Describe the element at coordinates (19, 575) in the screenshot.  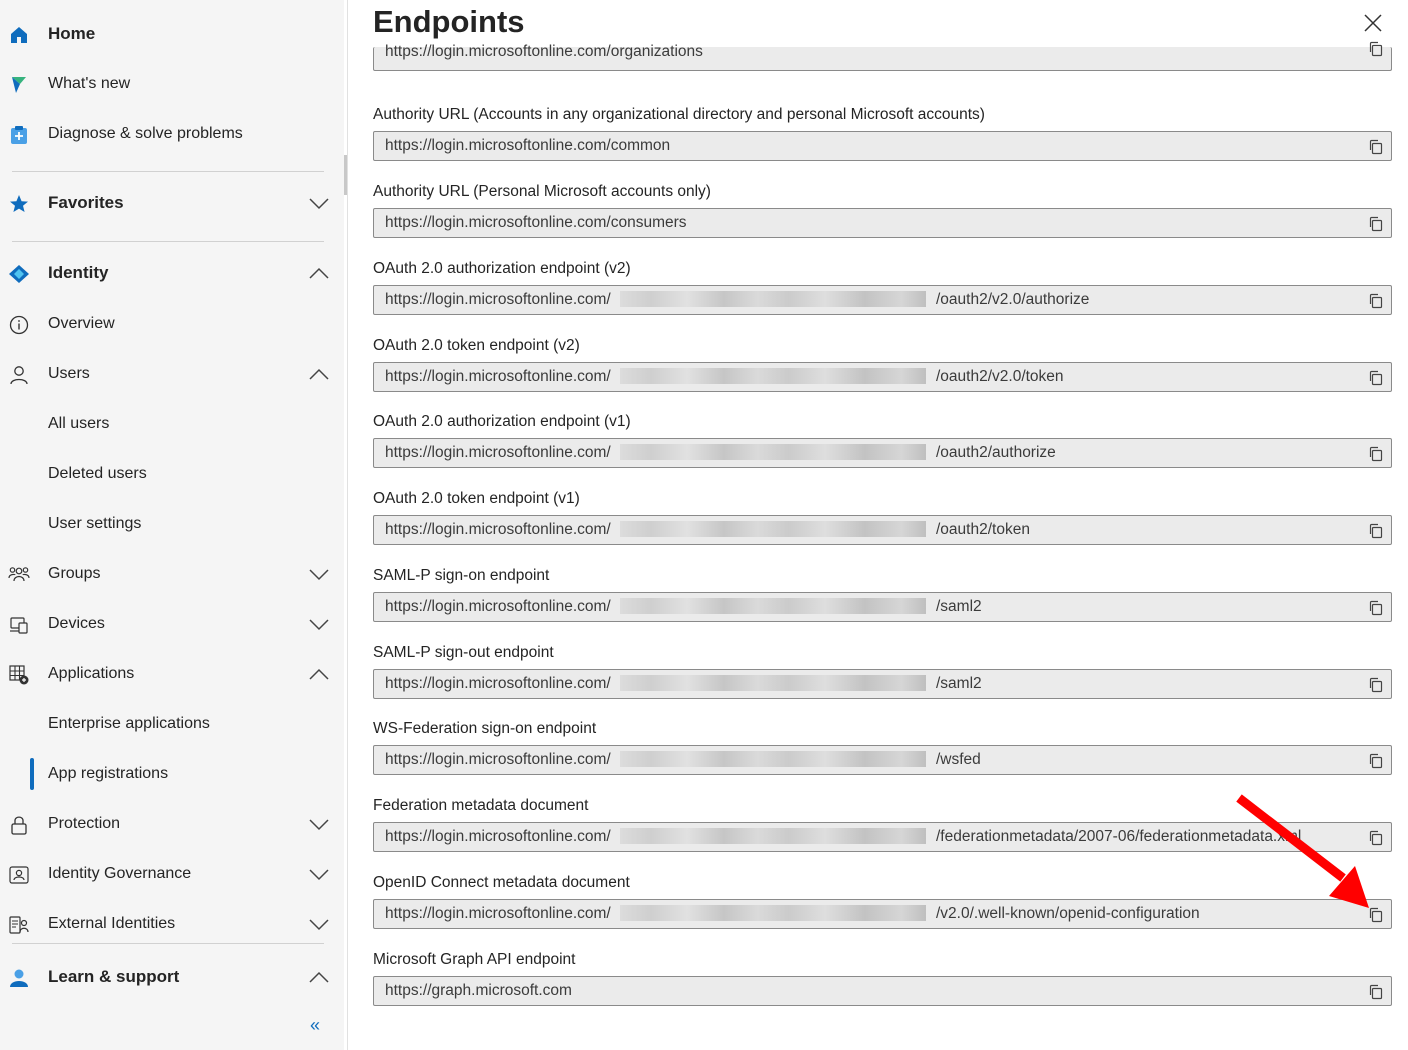
I see `groups-icon` at that location.